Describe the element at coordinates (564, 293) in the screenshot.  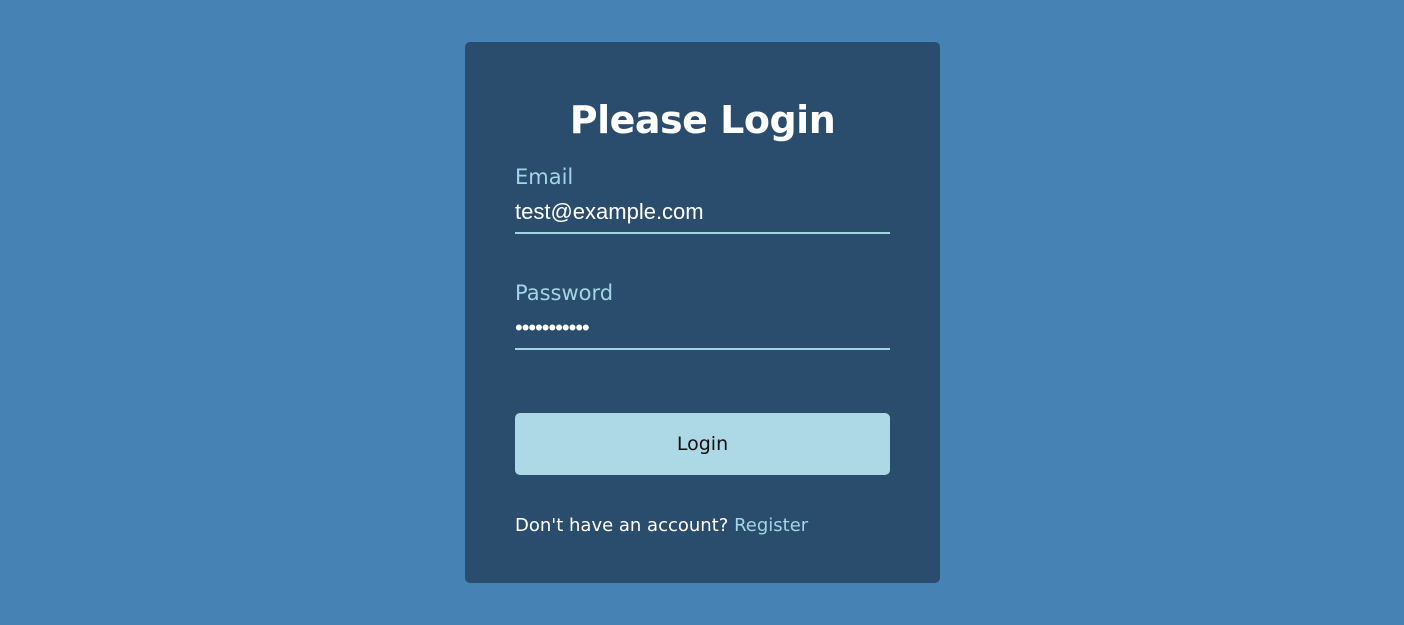
I see `password-label: Password` at that location.